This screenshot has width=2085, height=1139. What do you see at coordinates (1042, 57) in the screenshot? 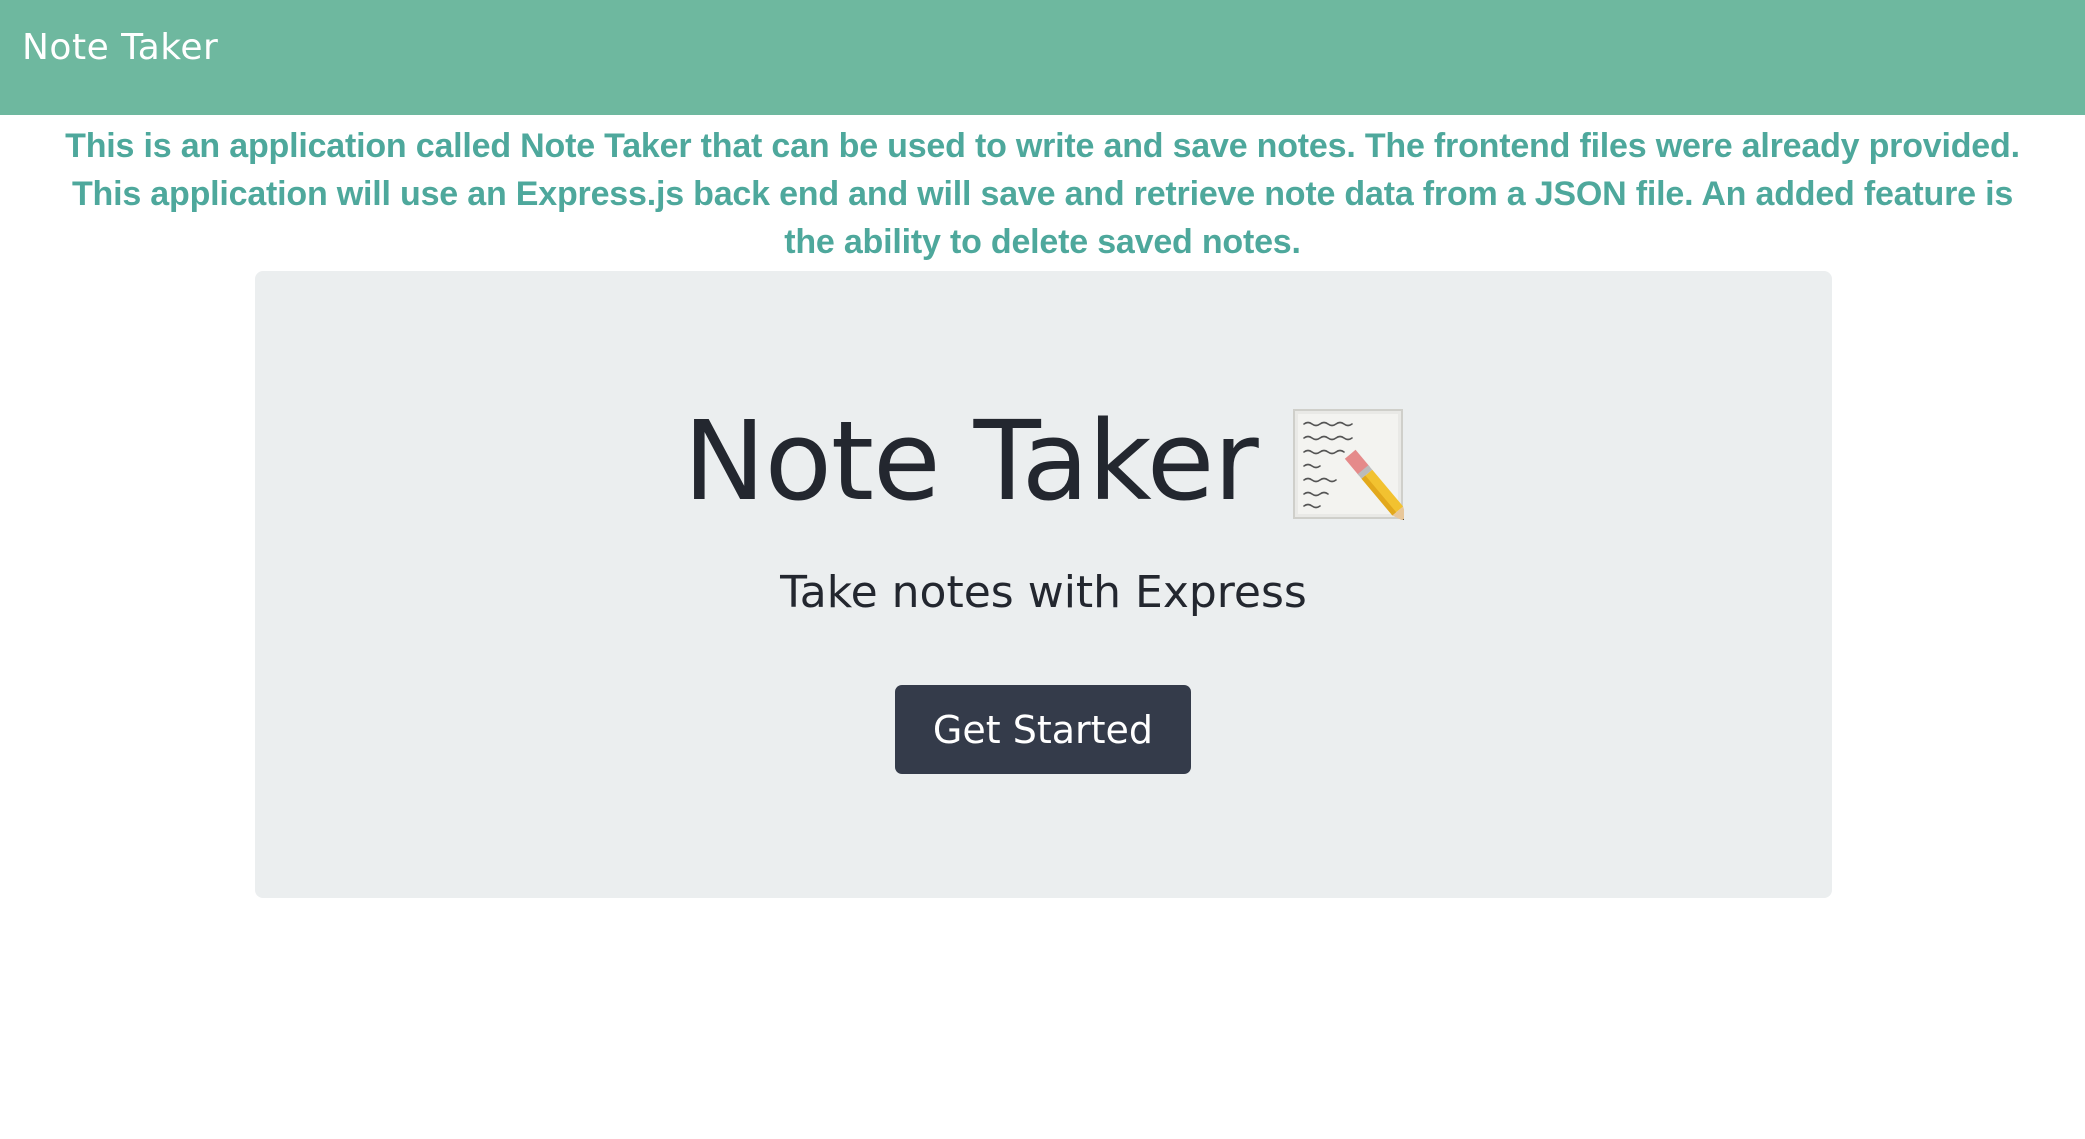
I see `navbar: Note Taker` at bounding box center [1042, 57].